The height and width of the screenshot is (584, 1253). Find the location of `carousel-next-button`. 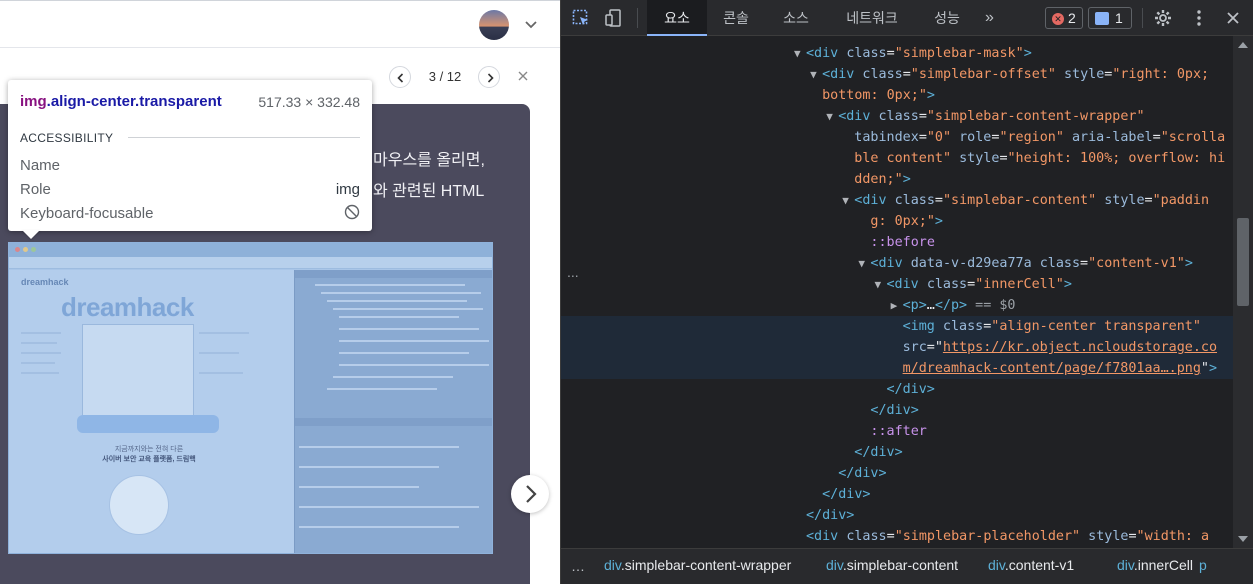

carousel-next-button is located at coordinates (530, 494).